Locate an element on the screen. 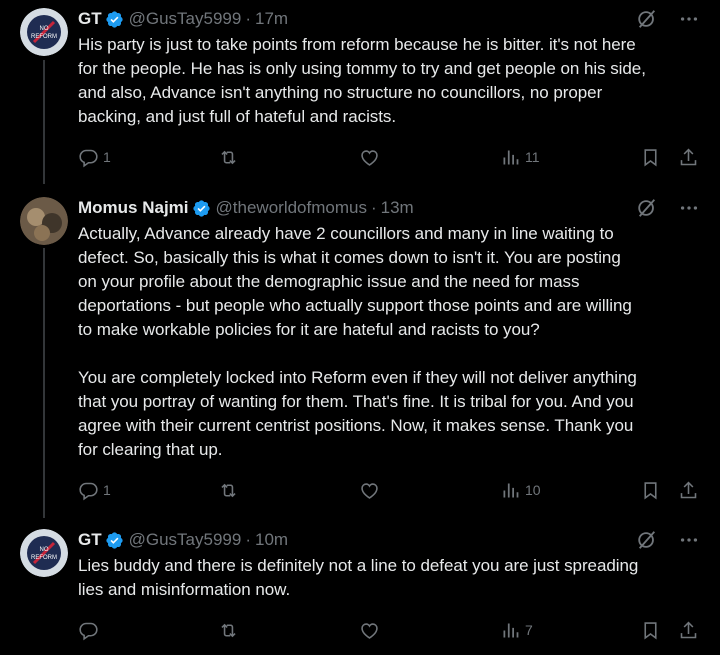 The height and width of the screenshot is (655, 720). display-name: Momus Najmi is located at coordinates (133, 208).